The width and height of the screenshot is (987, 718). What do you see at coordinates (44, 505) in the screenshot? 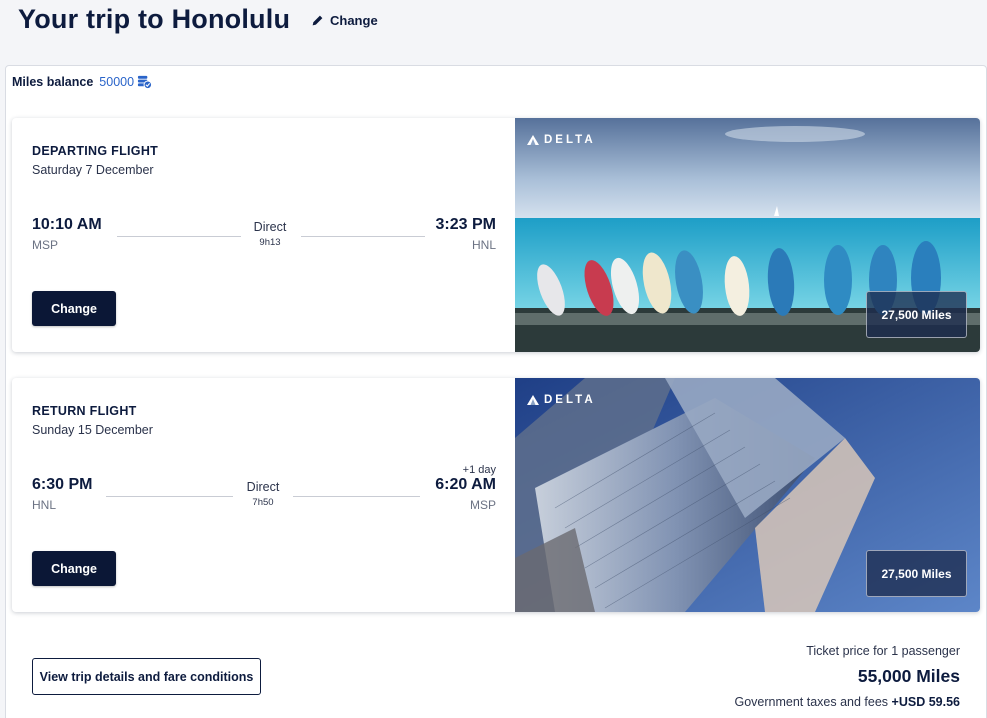
I see `departure-airport: HNL` at bounding box center [44, 505].